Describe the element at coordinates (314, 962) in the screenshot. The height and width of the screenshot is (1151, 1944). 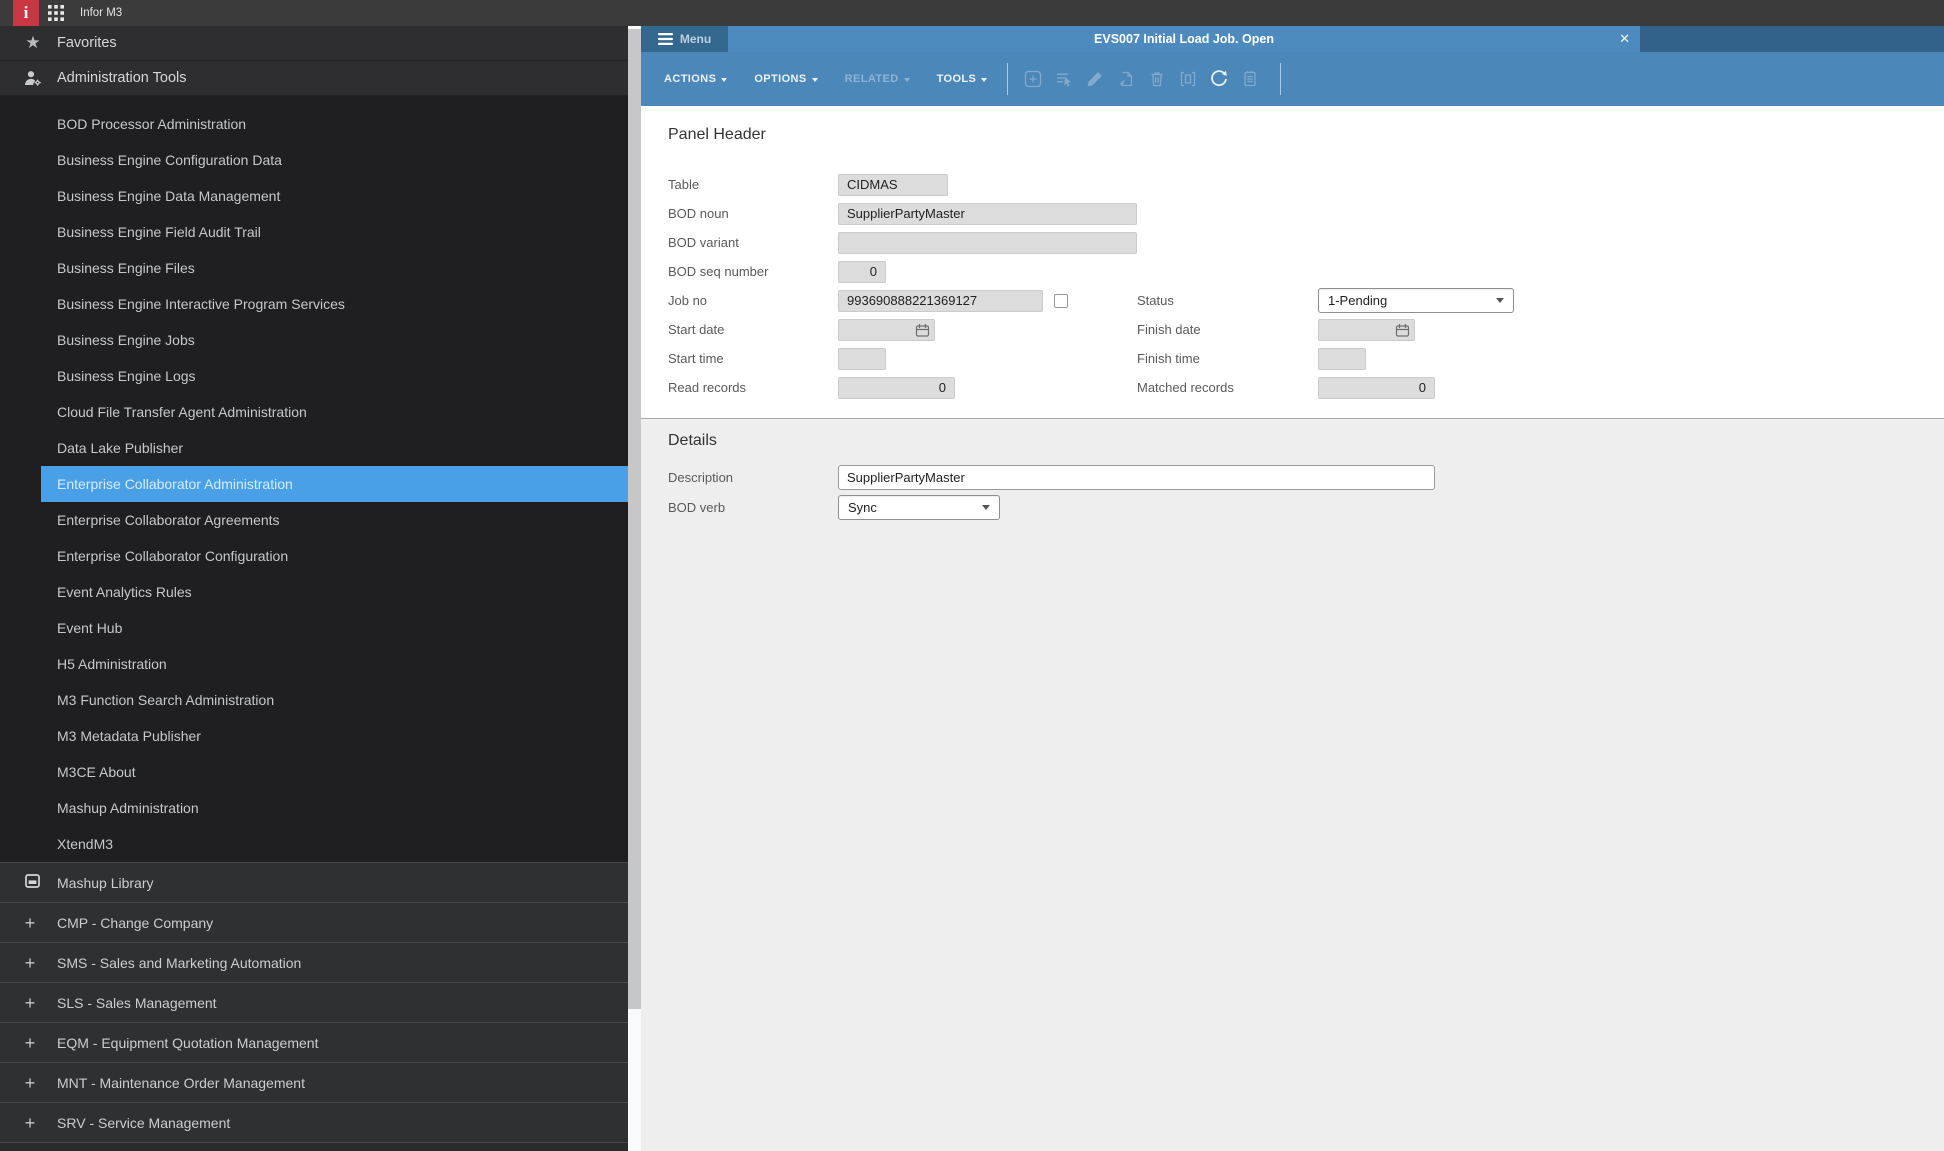
I see `sidebar-section-row: + SMS - Sales and Marketing Automation` at that location.